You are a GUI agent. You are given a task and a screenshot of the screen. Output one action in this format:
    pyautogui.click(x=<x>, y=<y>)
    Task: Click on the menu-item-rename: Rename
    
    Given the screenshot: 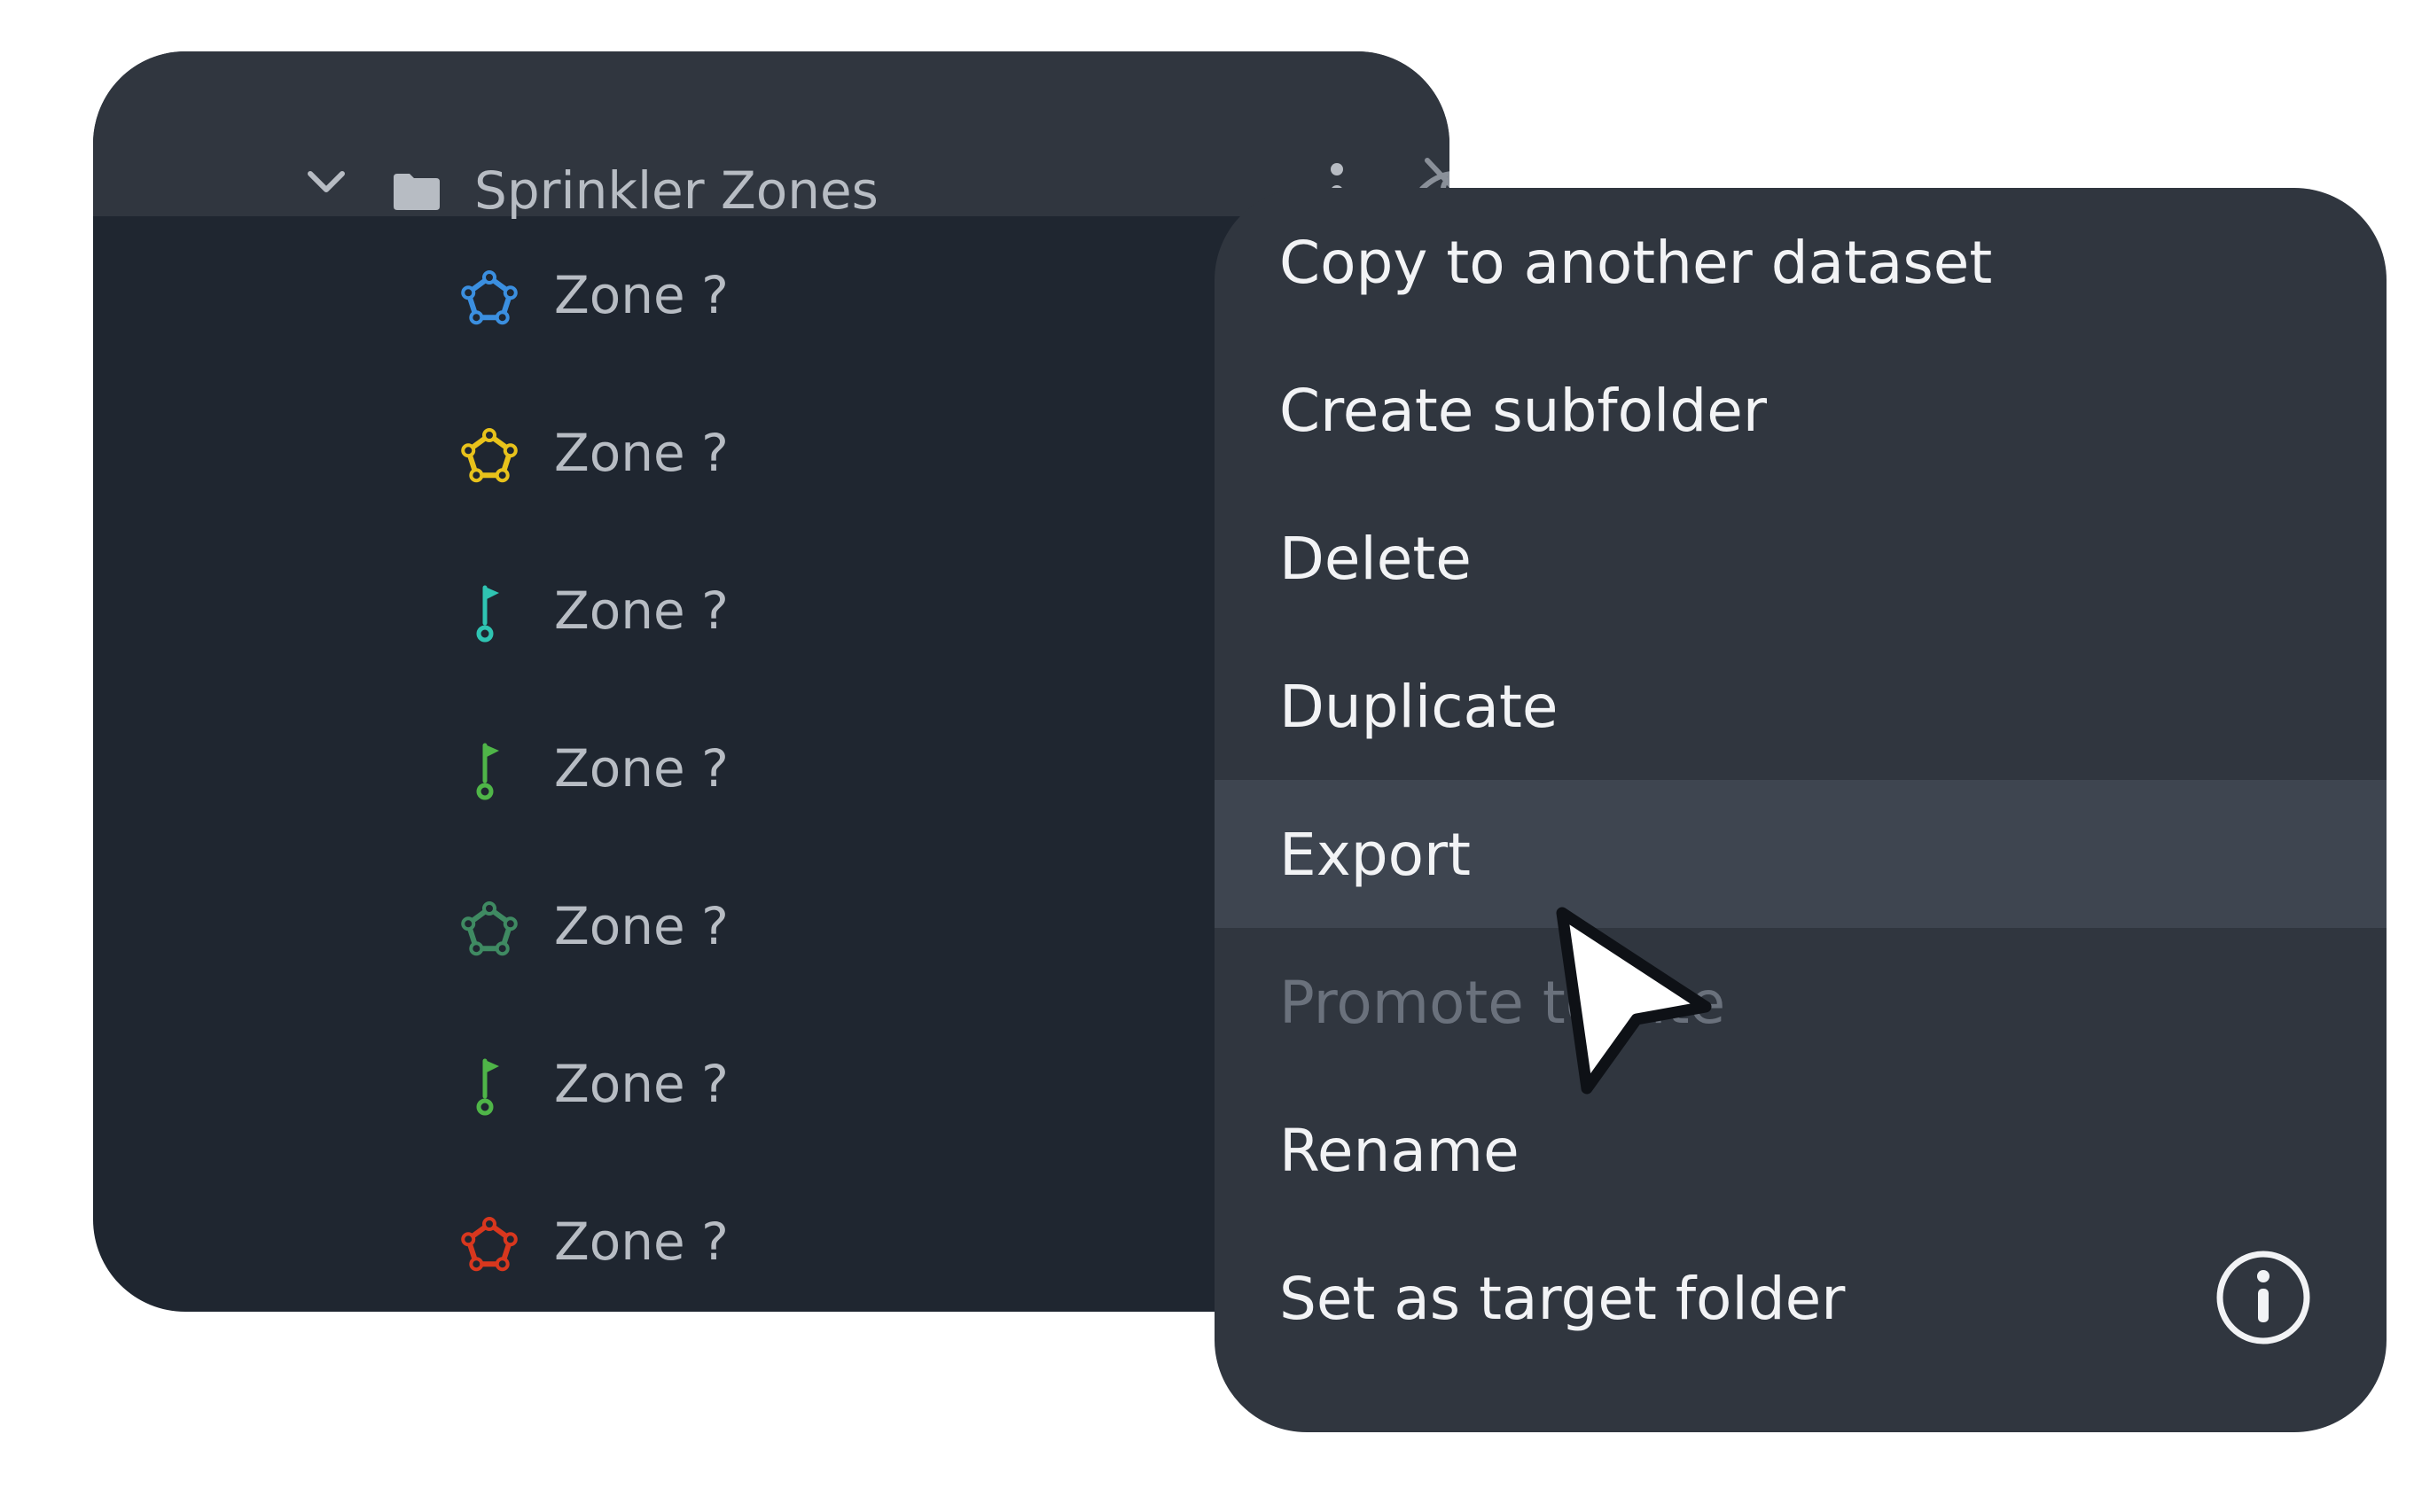 What is the action you would take?
    pyautogui.click(x=1801, y=1150)
    